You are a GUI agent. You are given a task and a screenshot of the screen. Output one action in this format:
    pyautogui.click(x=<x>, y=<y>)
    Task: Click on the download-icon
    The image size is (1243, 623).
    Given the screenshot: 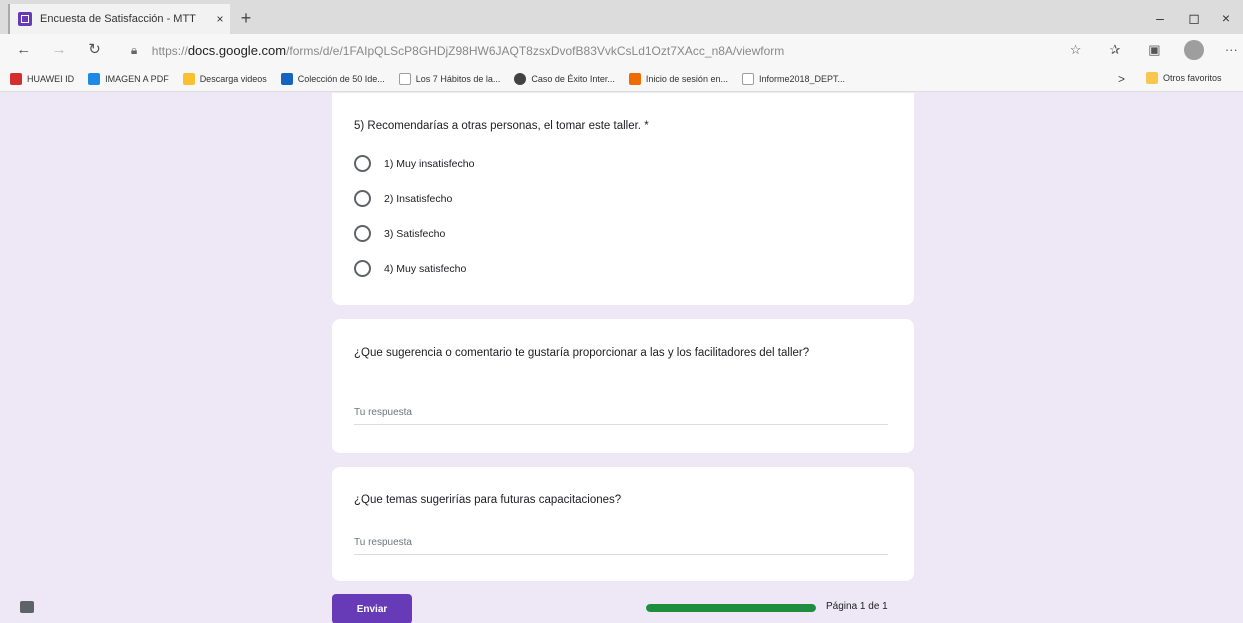 What is the action you would take?
    pyautogui.click(x=188, y=78)
    